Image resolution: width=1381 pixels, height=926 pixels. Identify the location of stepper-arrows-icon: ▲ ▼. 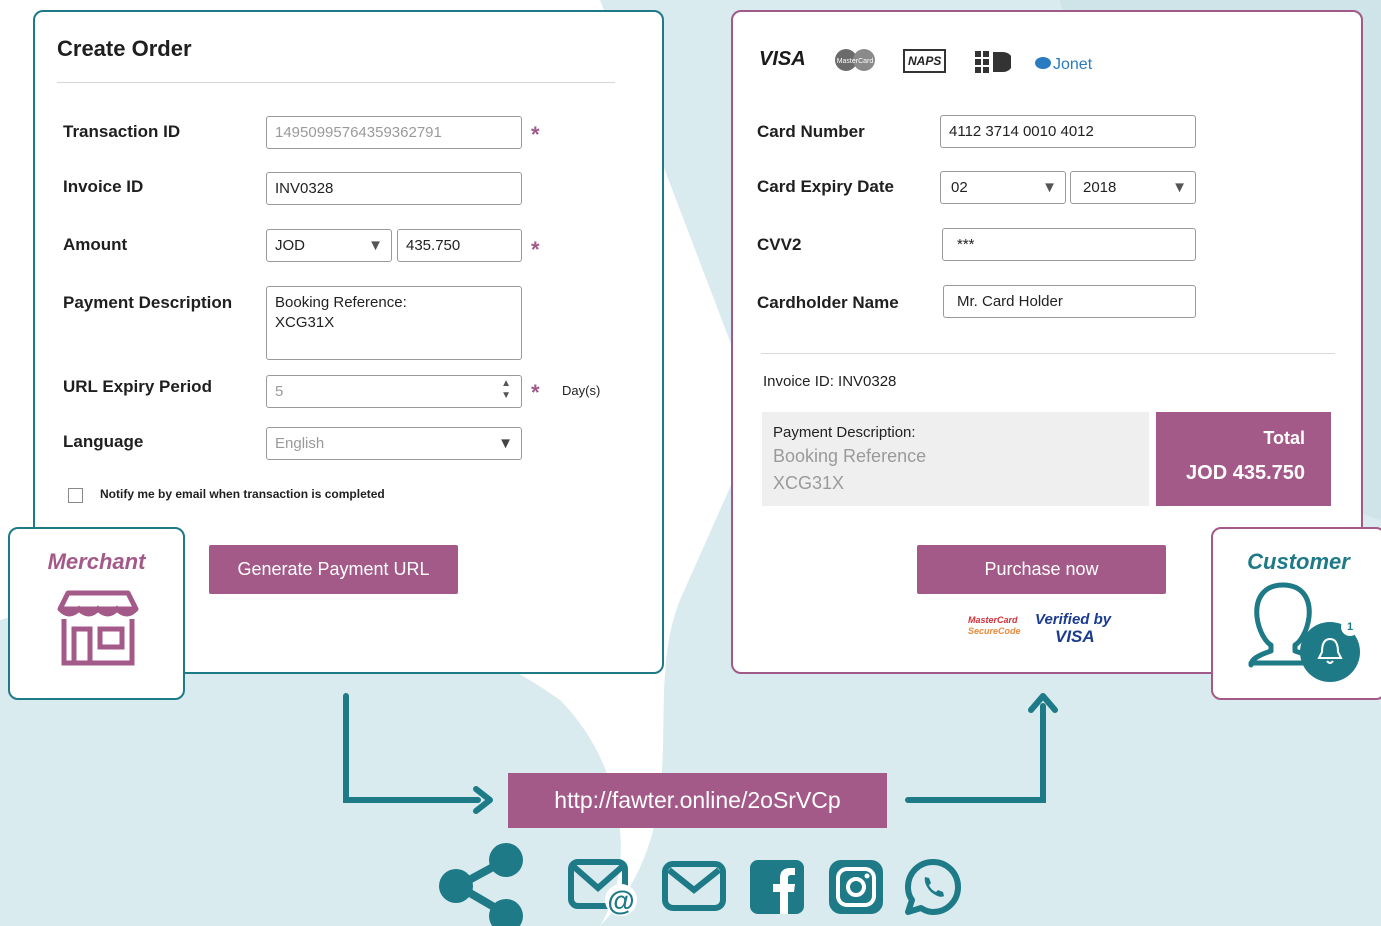
(506, 390).